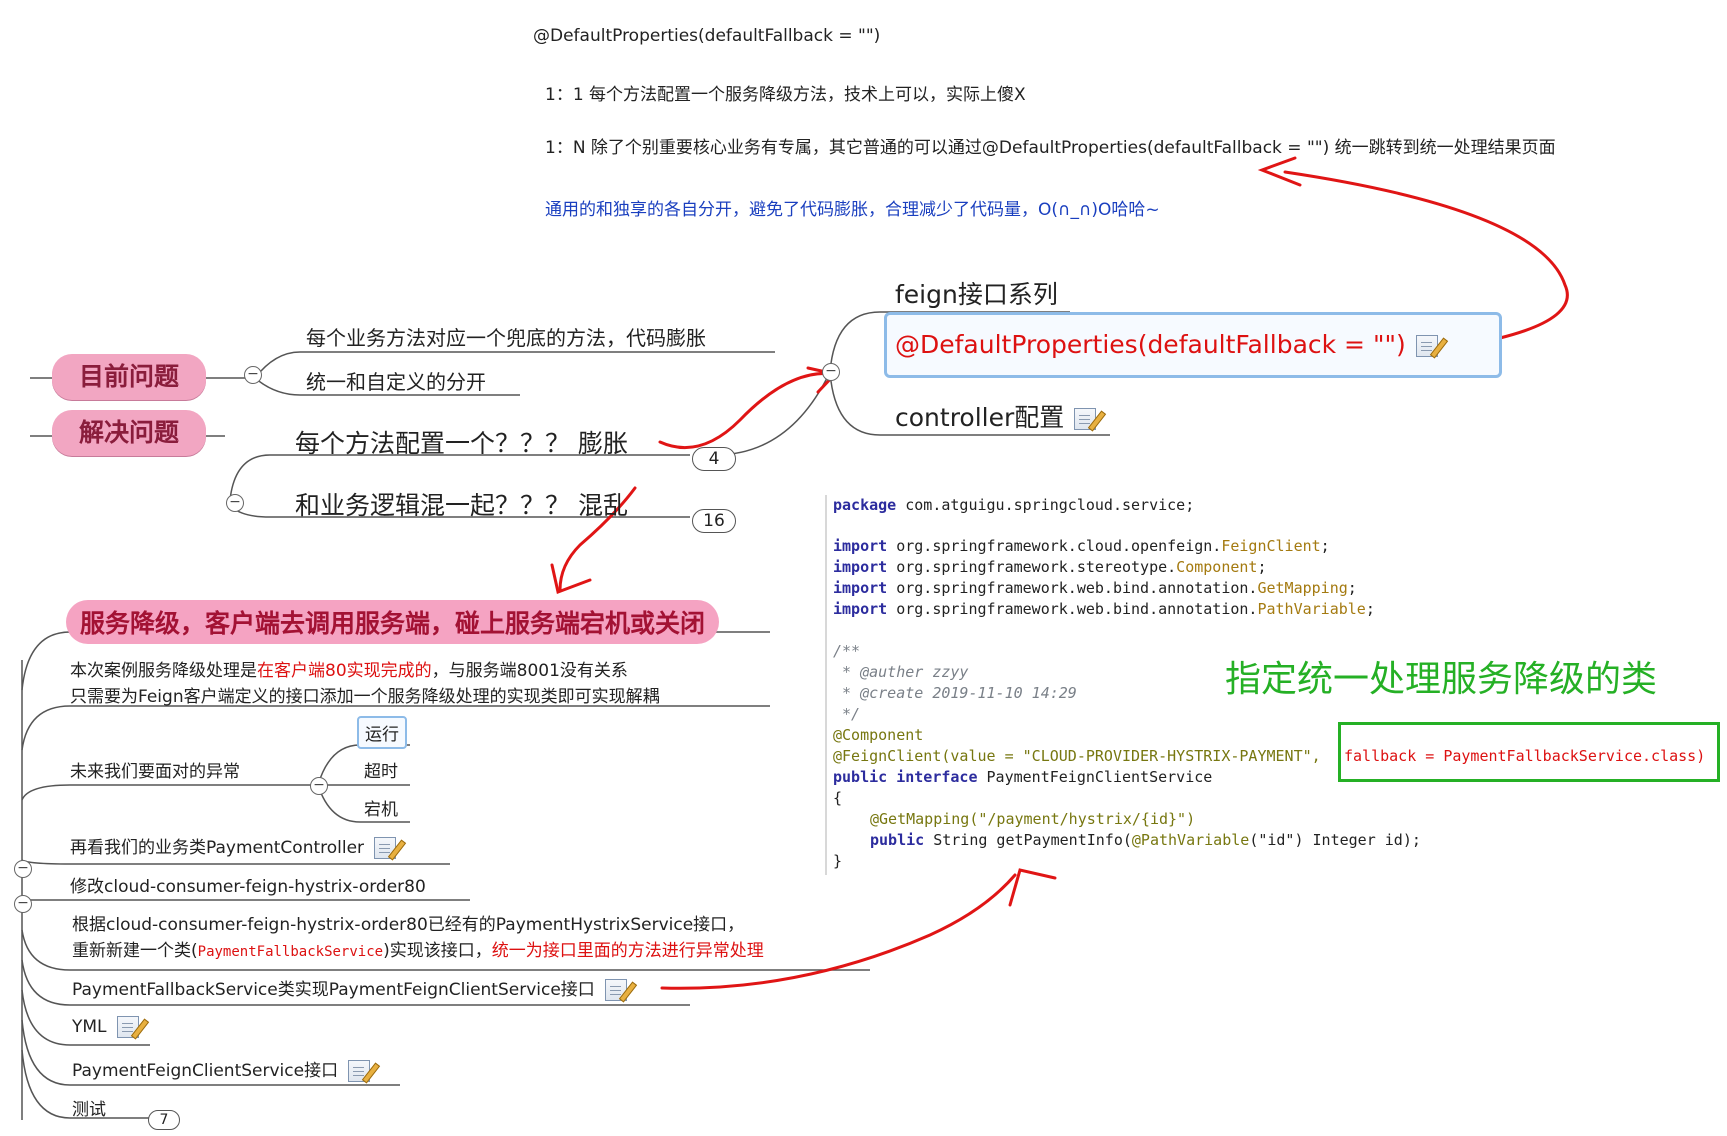  I want to click on item-modify-order80: 修改cloud-consumer-feign-hystrix-order80, so click(248, 884).